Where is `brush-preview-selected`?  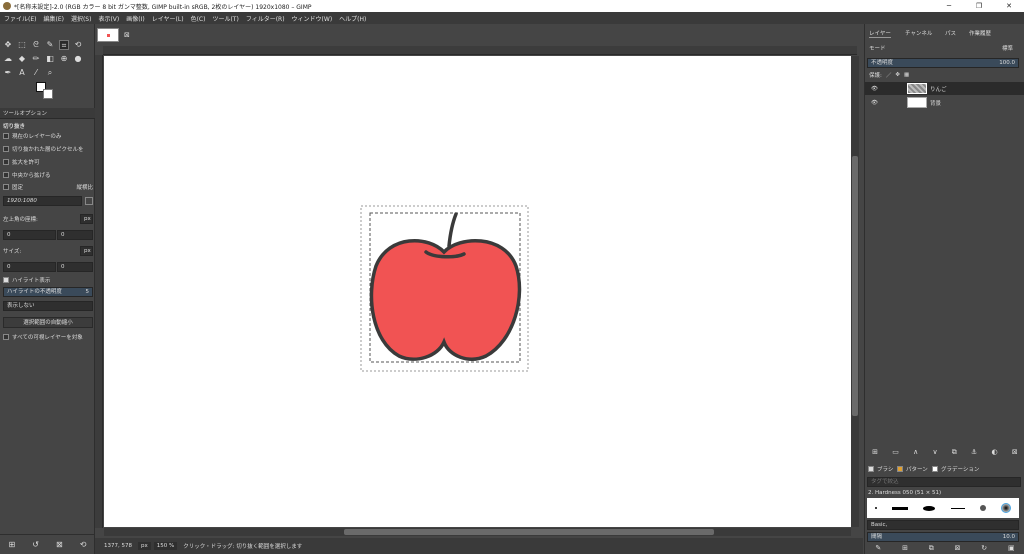
brush-preview-selected is located at coordinates (1006, 508).